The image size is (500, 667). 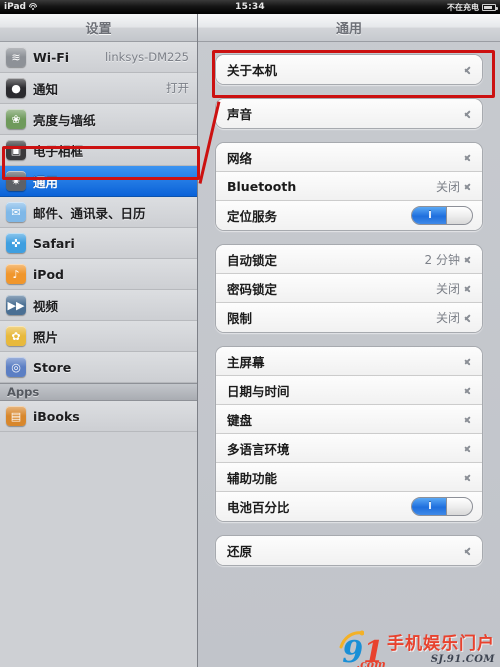 I want to click on settings-row: Bluetooth 关闭, so click(x=349, y=186).